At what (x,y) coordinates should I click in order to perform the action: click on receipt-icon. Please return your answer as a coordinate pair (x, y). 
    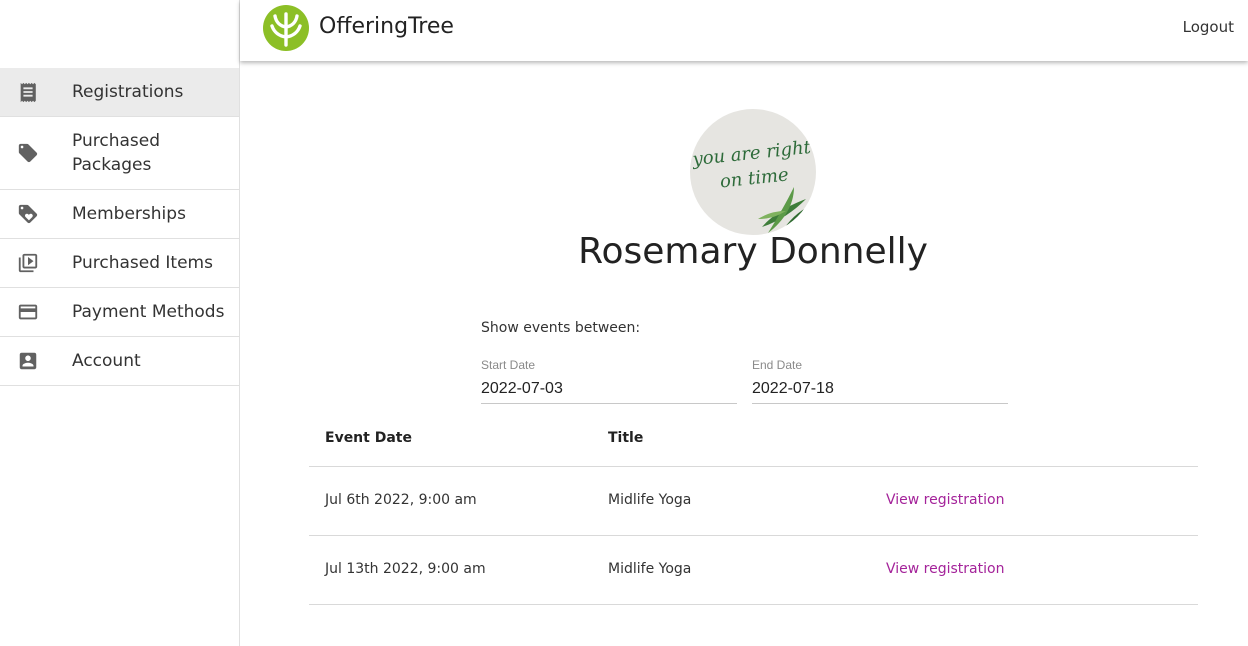
    Looking at the image, I should click on (36, 92).